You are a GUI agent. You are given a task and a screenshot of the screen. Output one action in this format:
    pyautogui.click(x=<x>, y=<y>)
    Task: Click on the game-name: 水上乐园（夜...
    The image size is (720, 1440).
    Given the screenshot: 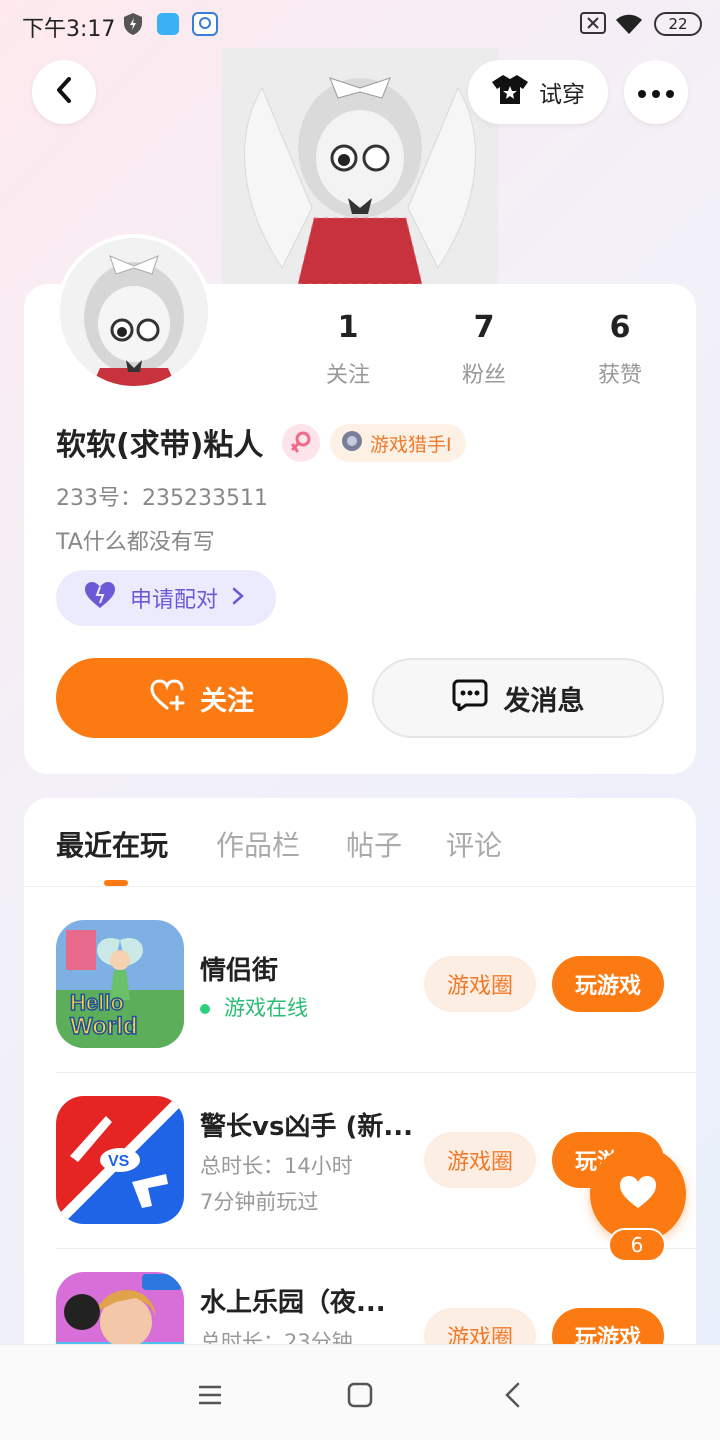 What is the action you would take?
    pyautogui.click(x=293, y=1303)
    